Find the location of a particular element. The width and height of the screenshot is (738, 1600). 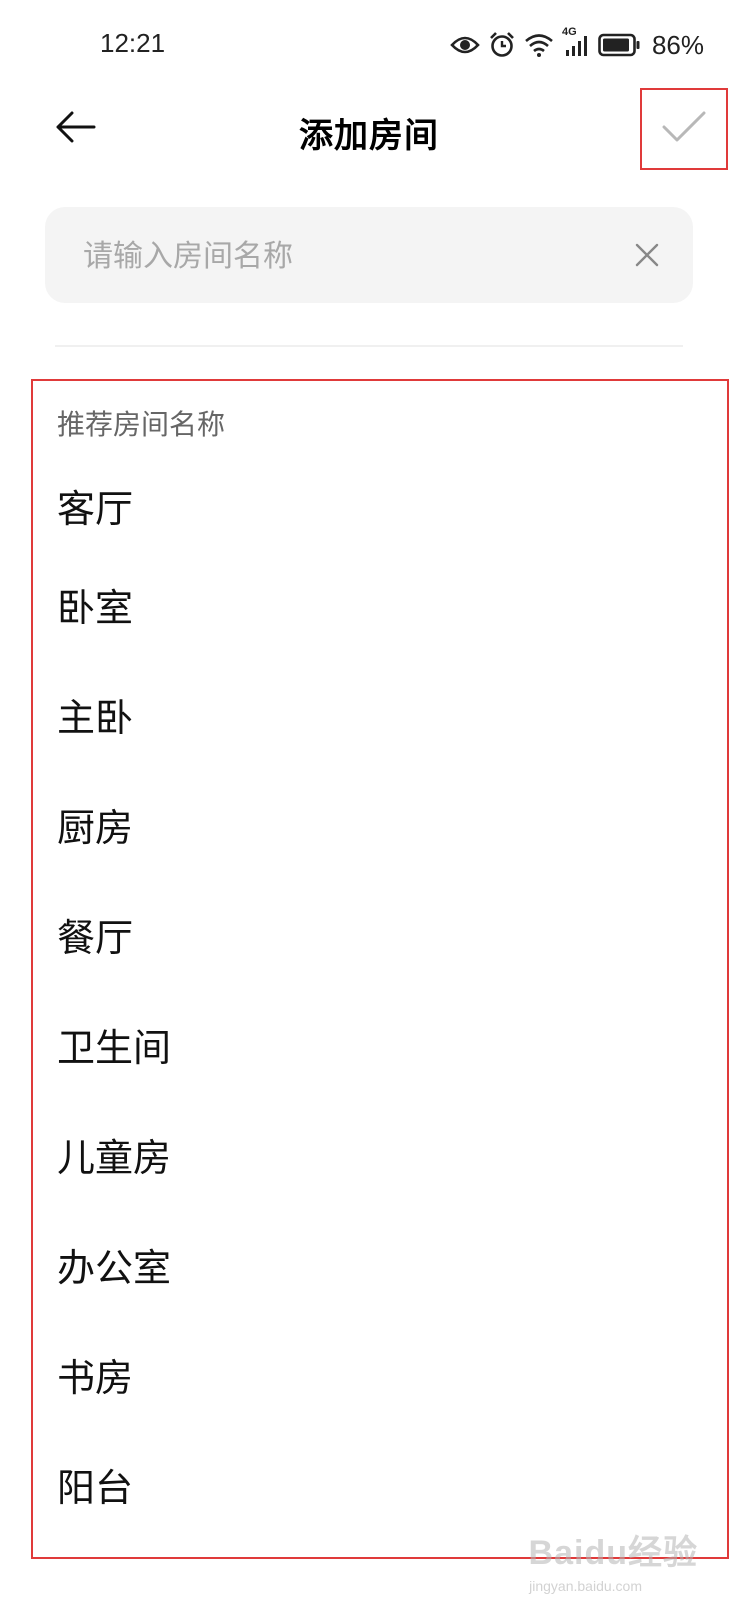

suggestion-item: 卧室 is located at coordinates (377, 604).